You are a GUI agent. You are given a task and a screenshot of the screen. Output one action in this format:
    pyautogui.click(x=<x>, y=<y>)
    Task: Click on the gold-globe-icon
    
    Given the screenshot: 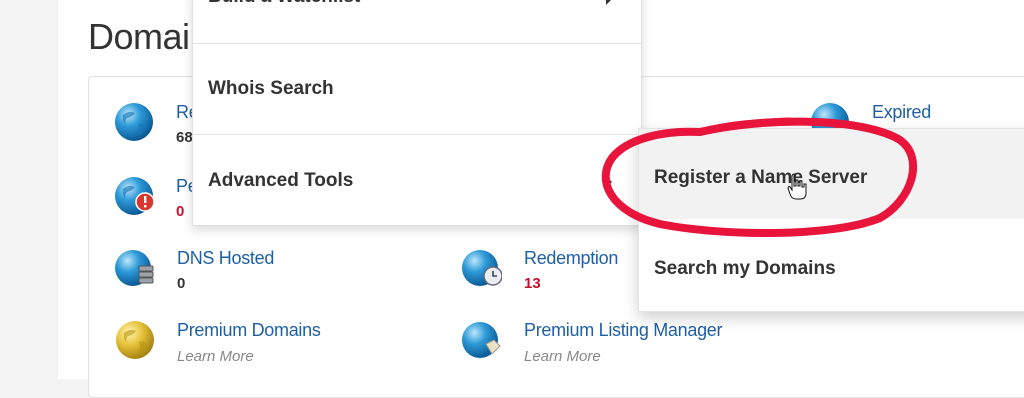 What is the action you would take?
    pyautogui.click(x=135, y=340)
    